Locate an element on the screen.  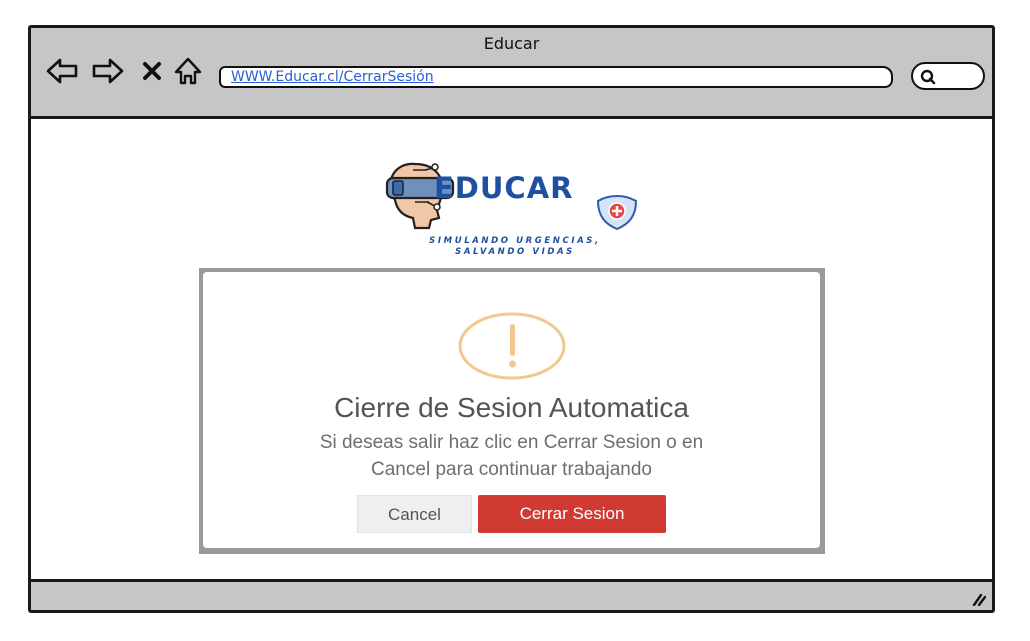
address-bar: WWW.Educar.cl/CerrarSesión is located at coordinates (556, 77).